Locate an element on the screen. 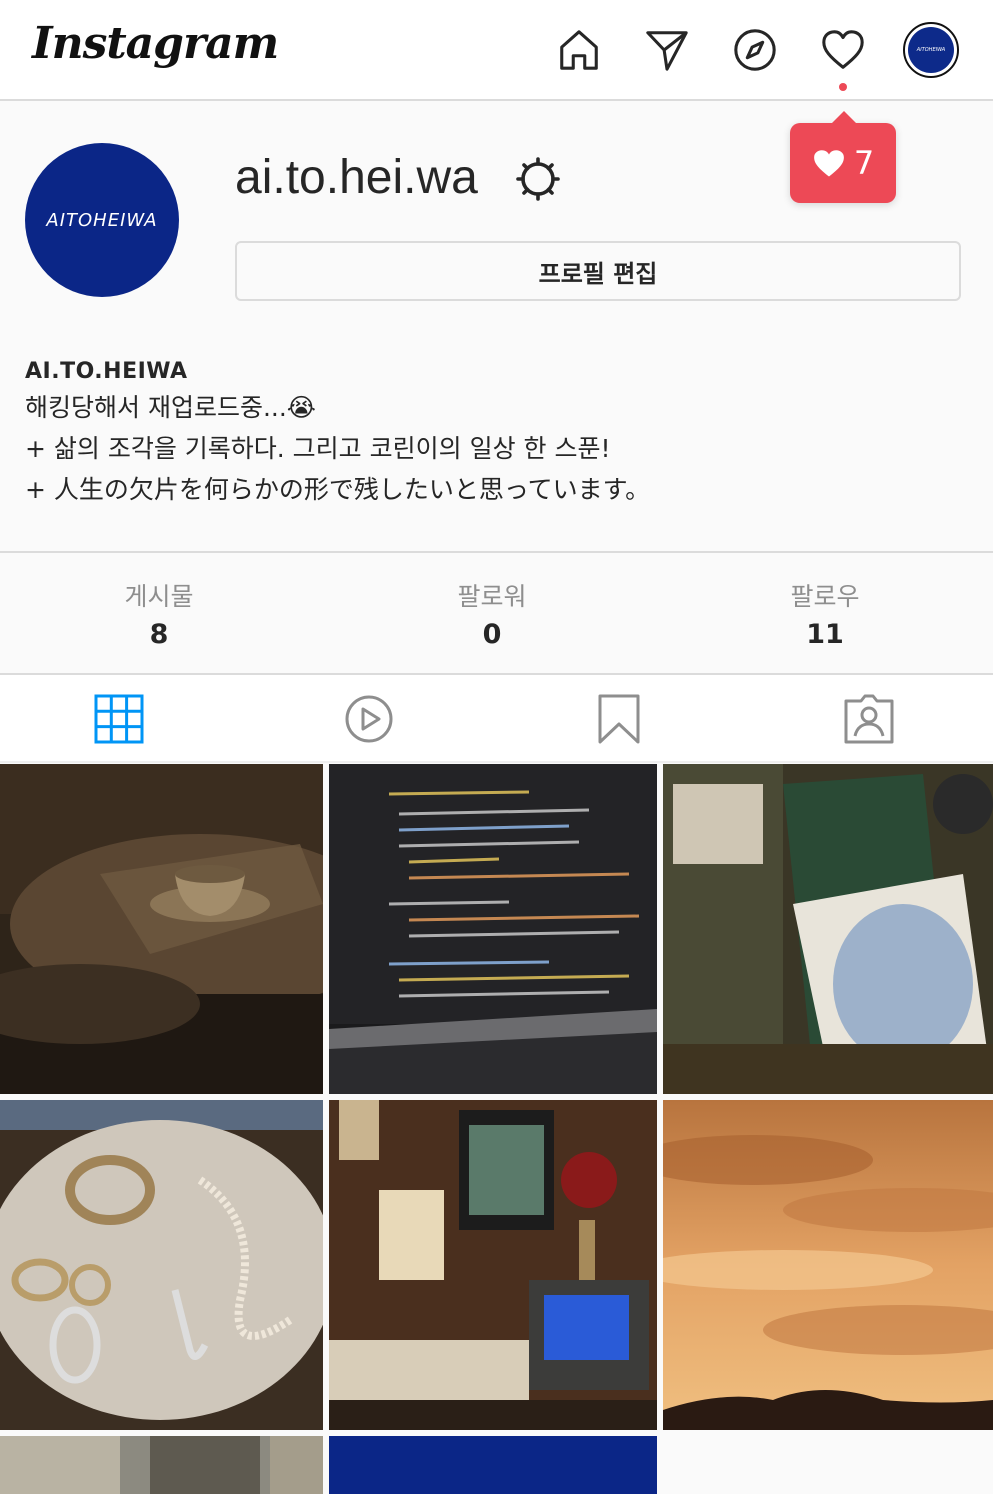  post-thumbnail-perfume-bottle is located at coordinates (828, 929).